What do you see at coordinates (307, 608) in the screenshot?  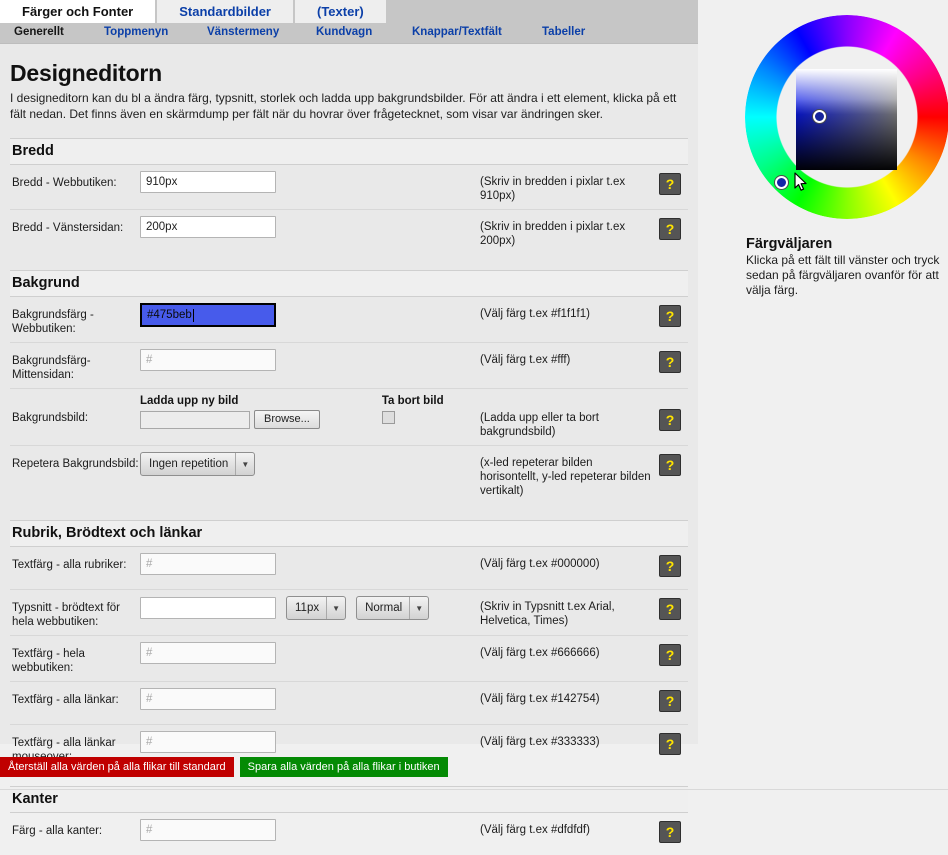 I see `select-value: 11px` at bounding box center [307, 608].